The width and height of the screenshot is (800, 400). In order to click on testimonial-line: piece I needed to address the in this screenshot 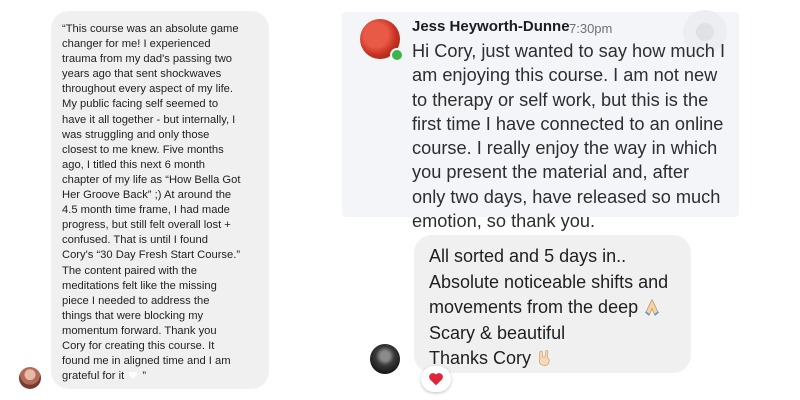, I will do `click(136, 300)`.